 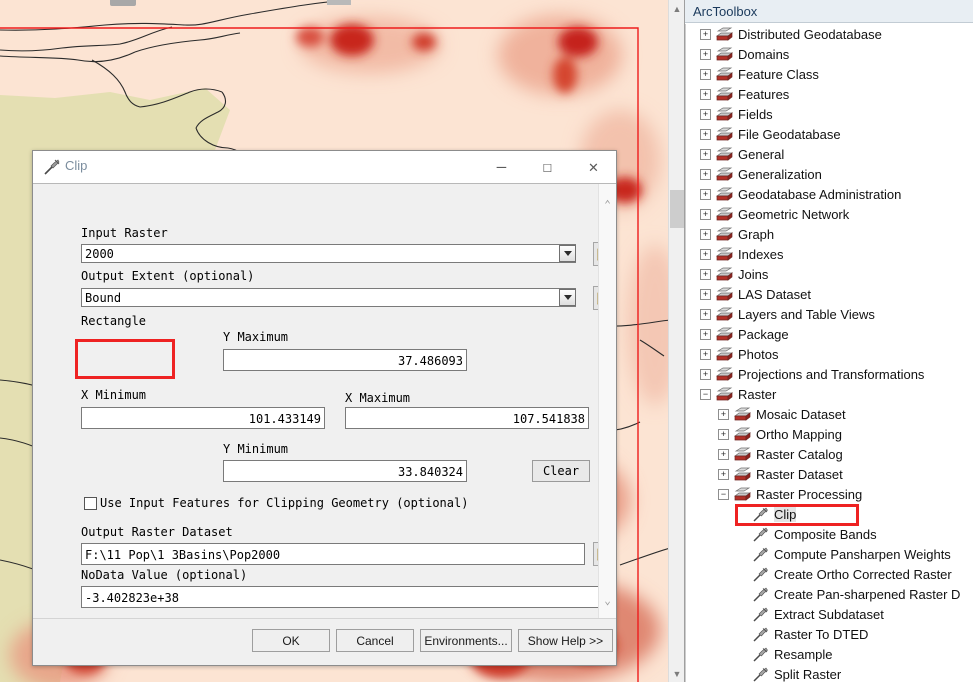 I want to click on tree-item-ortho-mapping: + Ortho Mapping, so click(x=829, y=434).